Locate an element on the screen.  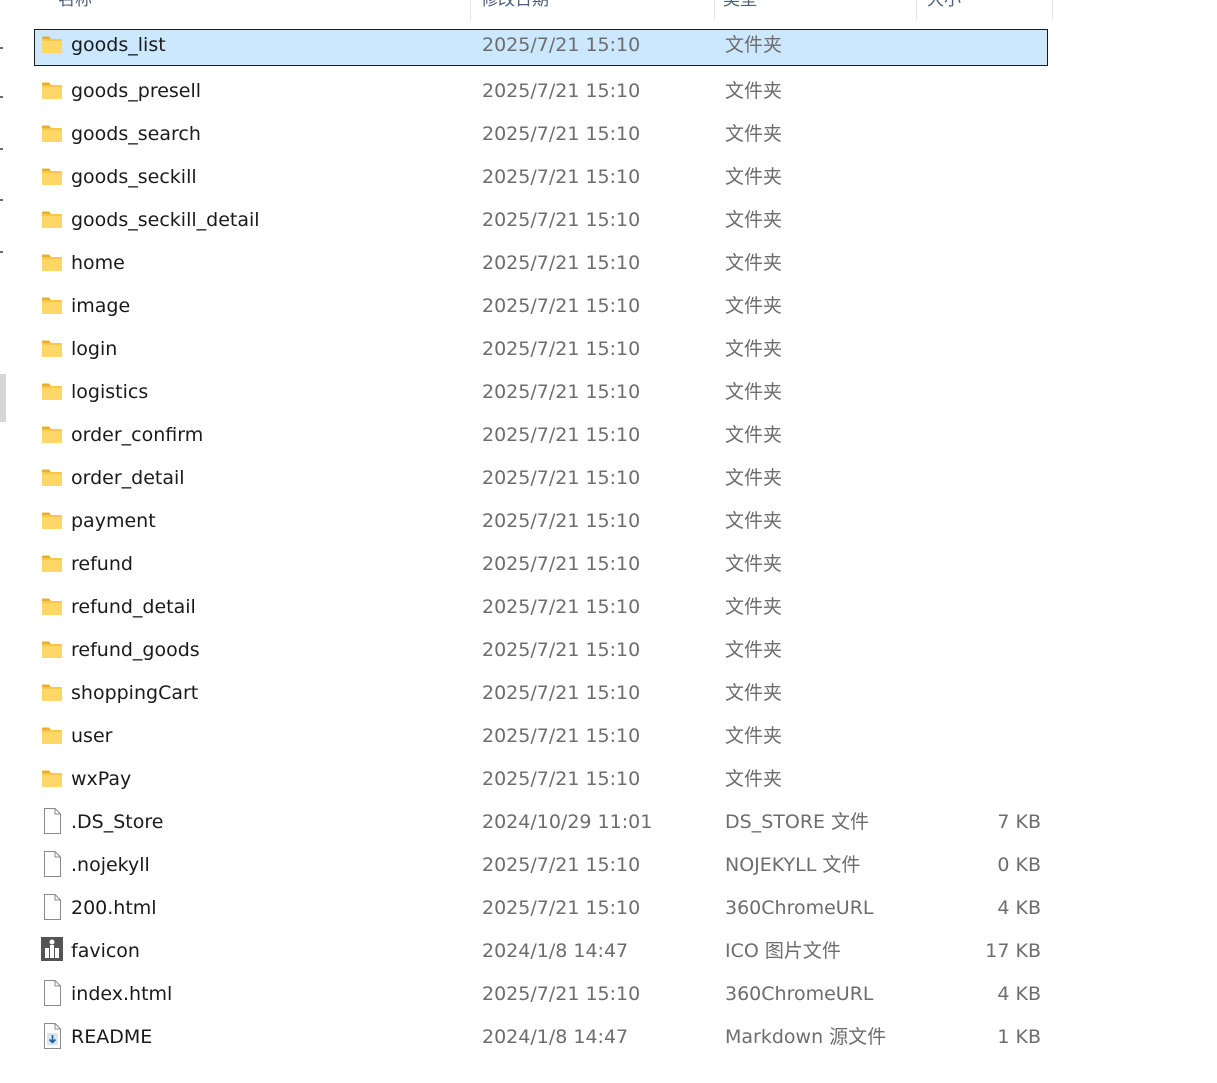
file-size: 1 KB is located at coordinates (1019, 1037).